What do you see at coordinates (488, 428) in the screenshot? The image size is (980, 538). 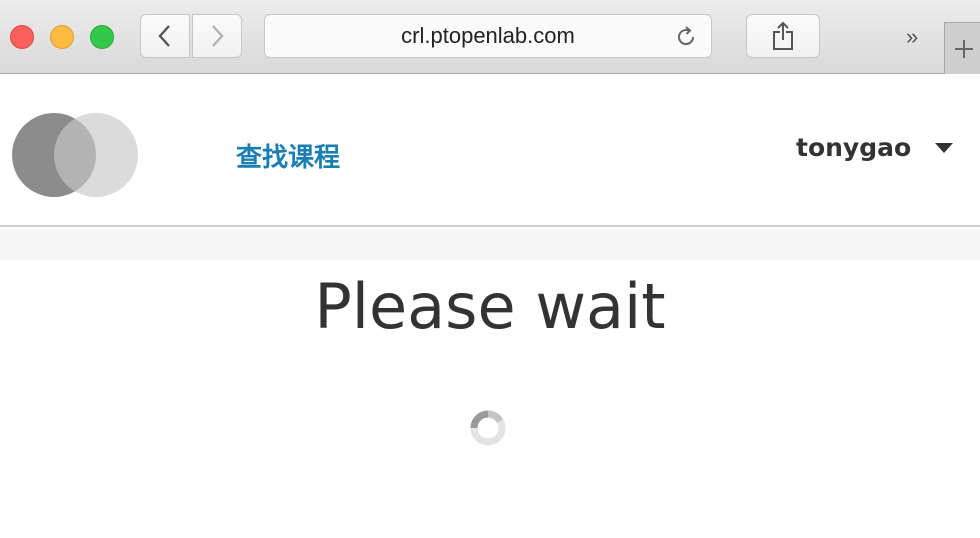 I see `loading-spinner-icon` at bounding box center [488, 428].